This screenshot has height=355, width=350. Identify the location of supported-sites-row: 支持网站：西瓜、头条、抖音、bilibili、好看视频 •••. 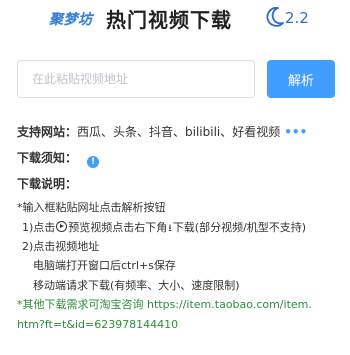
(162, 132).